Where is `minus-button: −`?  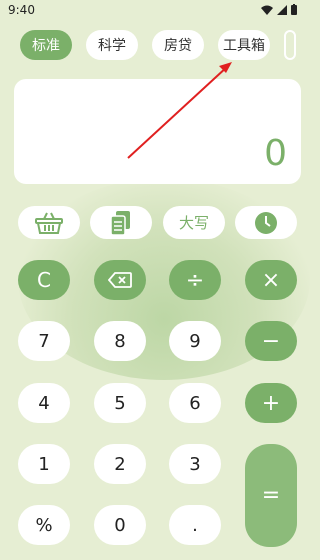 minus-button: − is located at coordinates (271, 341).